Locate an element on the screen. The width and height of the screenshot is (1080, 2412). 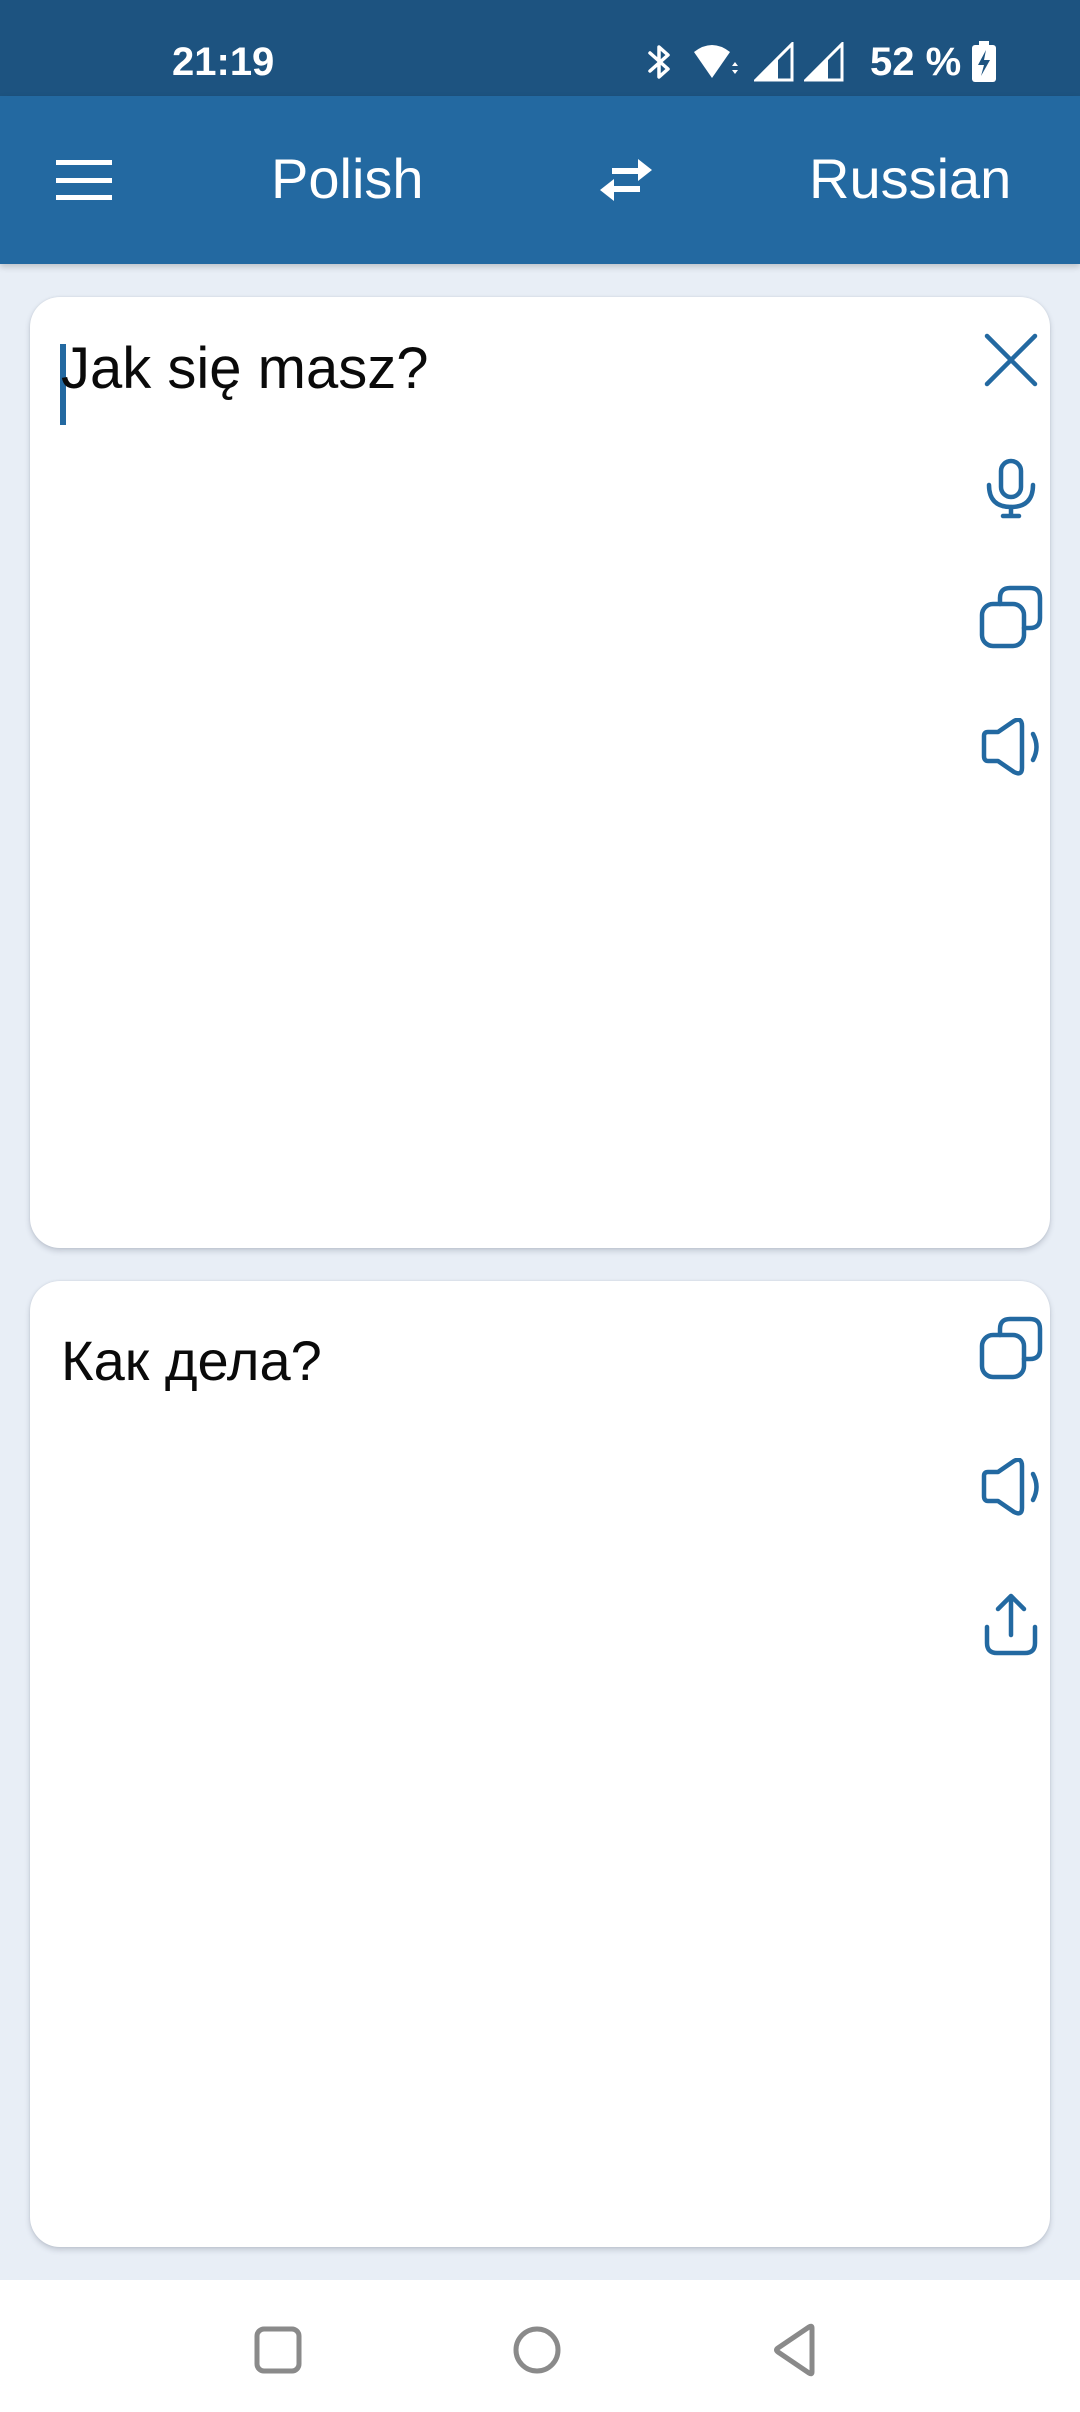
circle-icon is located at coordinates (537, 2350).